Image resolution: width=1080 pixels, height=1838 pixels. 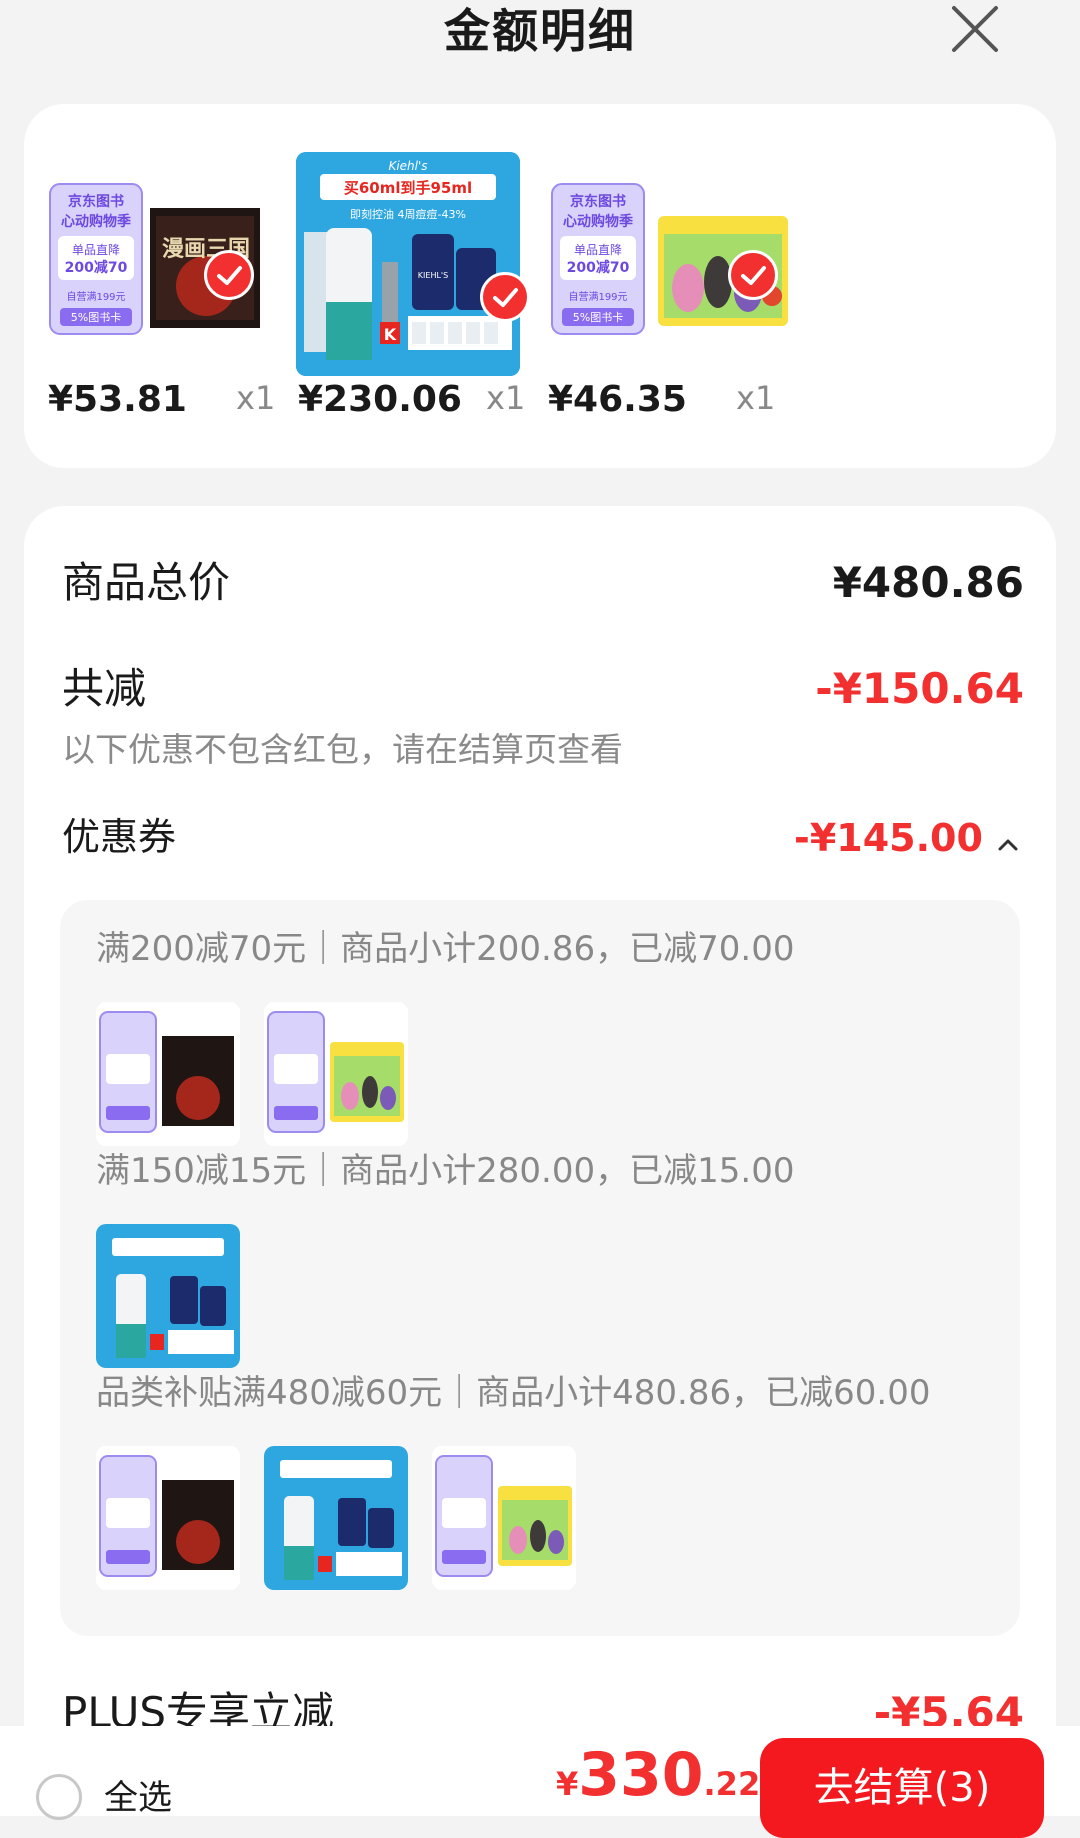 What do you see at coordinates (119, 837) in the screenshot?
I see `coupon-label: 优惠券` at bounding box center [119, 837].